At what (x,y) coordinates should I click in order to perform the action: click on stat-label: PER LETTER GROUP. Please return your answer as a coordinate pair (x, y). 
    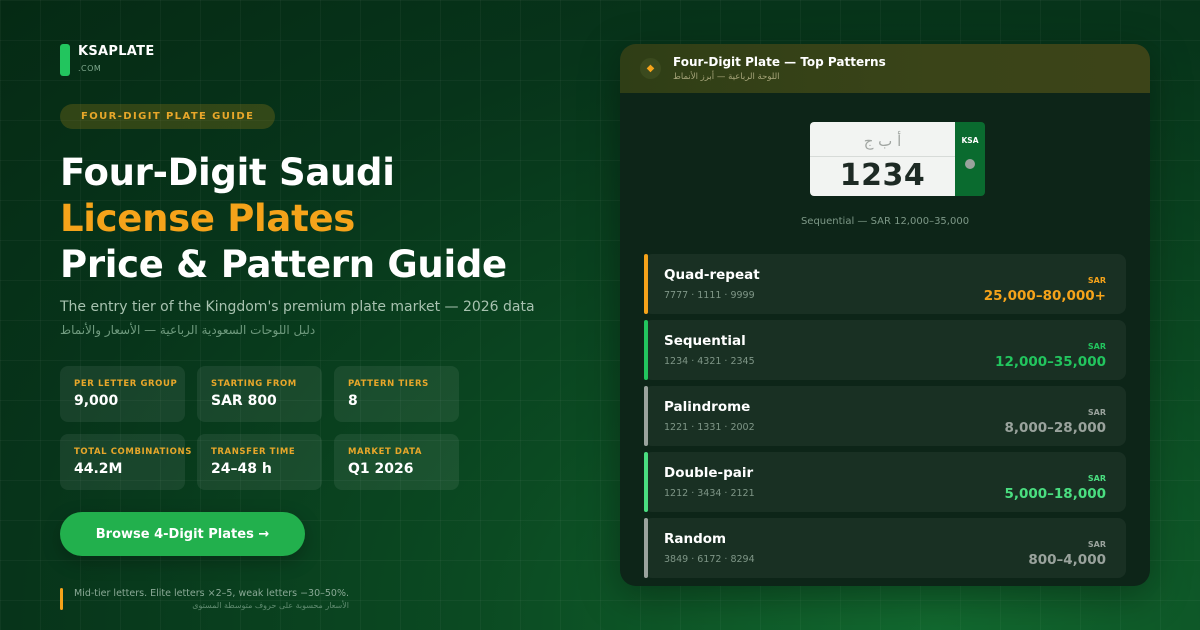
    Looking at the image, I should click on (126, 384).